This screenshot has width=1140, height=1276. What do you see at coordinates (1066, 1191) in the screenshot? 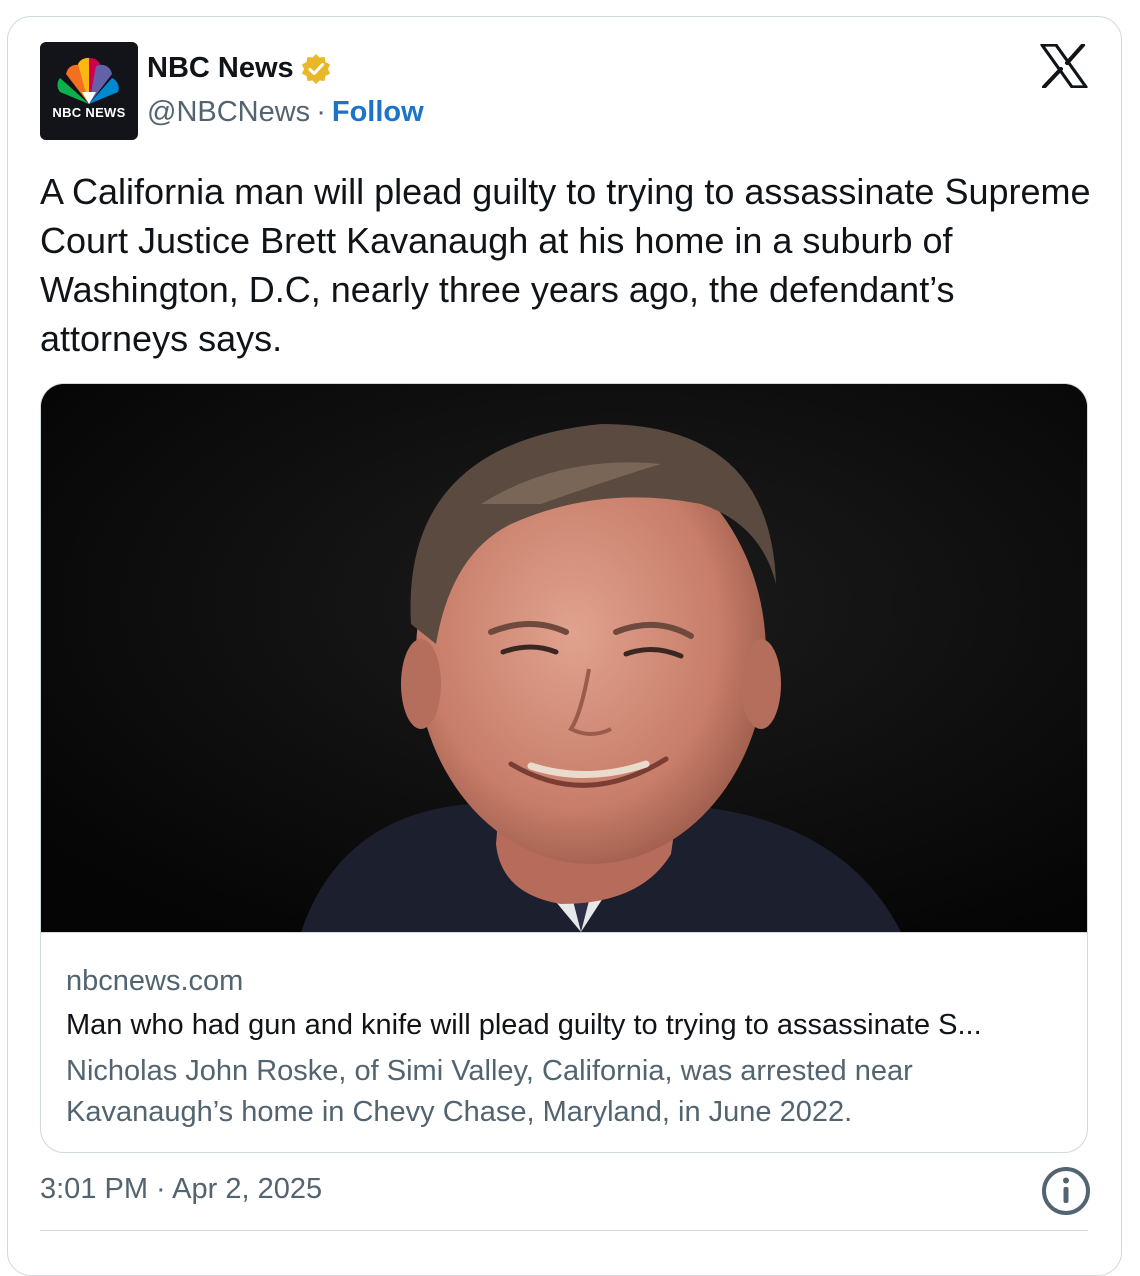
I see `info-icon` at bounding box center [1066, 1191].